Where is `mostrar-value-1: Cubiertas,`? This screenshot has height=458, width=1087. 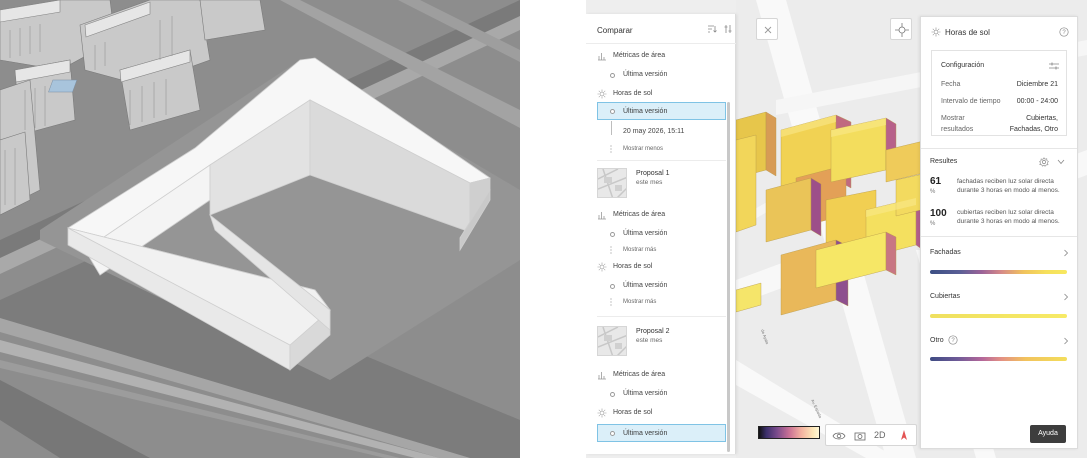 mostrar-value-1: Cubiertas, is located at coordinates (1042, 118).